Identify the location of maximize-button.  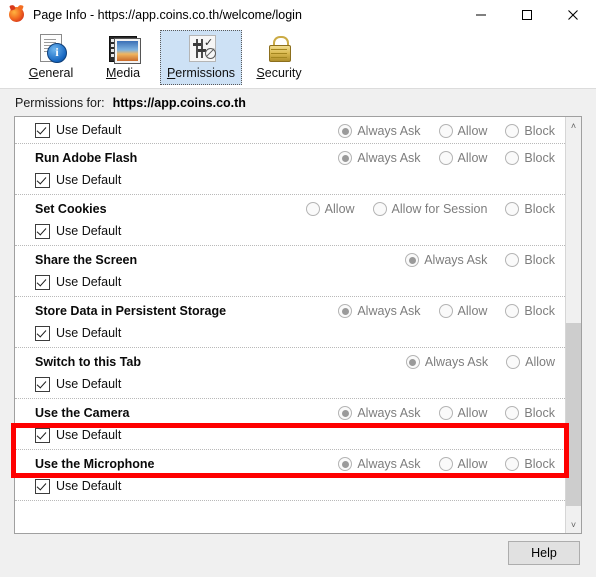
(527, 15).